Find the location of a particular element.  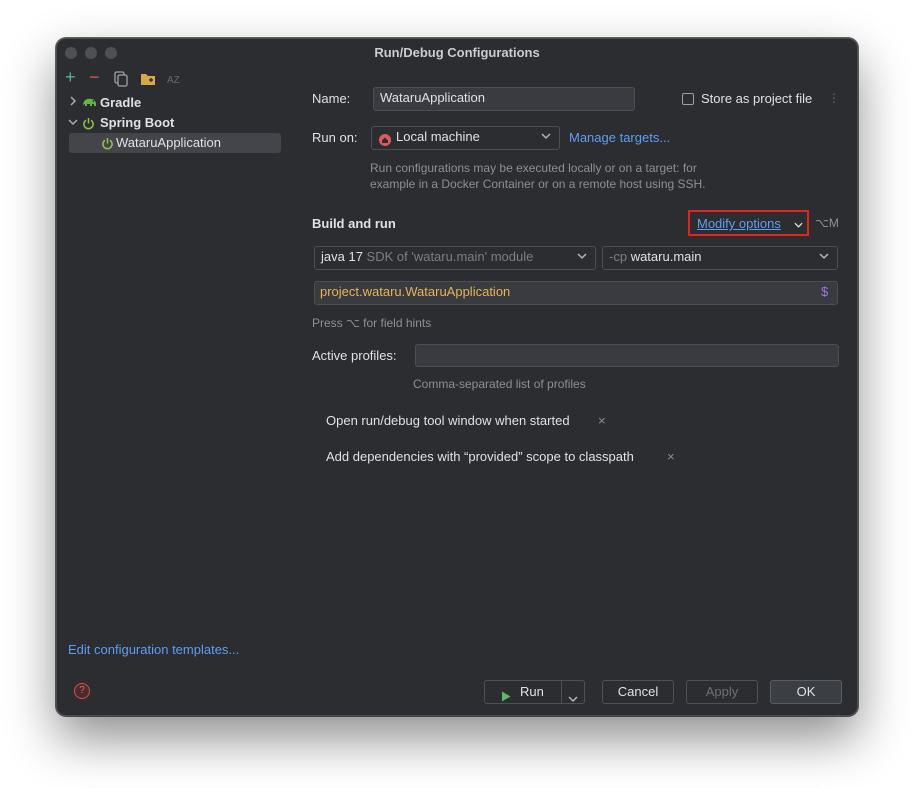

folder-icon is located at coordinates (148, 81).